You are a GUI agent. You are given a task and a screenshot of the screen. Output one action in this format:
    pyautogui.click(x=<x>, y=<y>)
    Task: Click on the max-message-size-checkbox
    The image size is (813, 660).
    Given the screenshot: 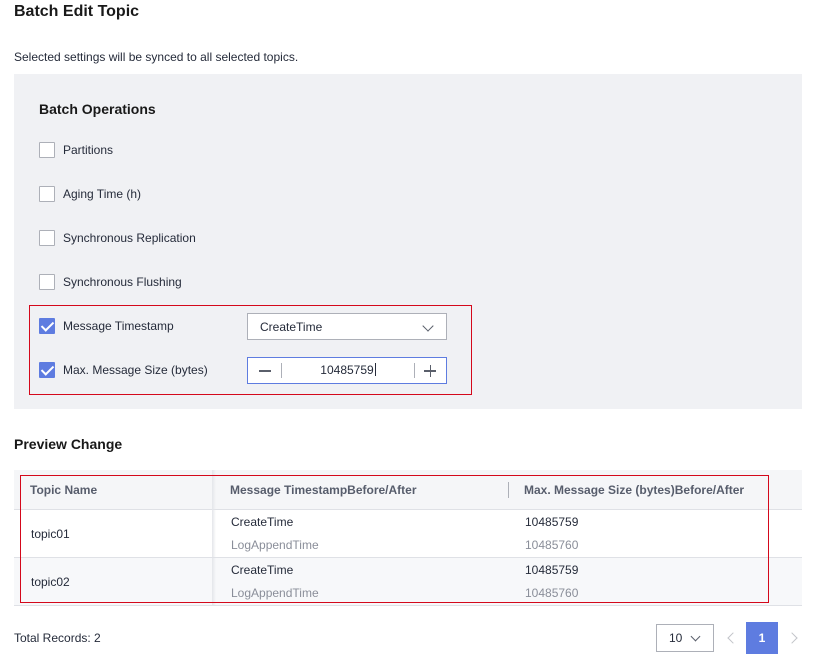 What is the action you would take?
    pyautogui.click(x=47, y=370)
    